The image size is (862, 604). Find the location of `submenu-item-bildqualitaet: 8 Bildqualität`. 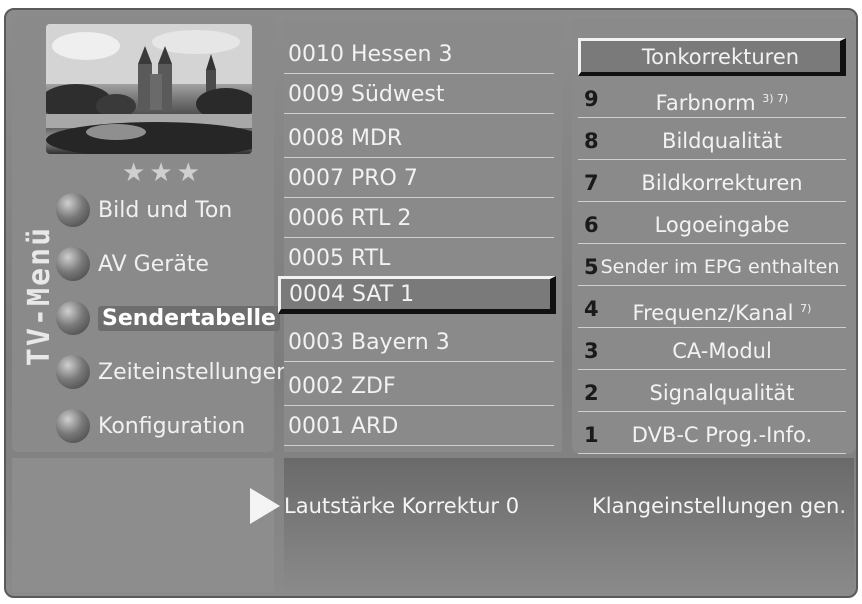

submenu-item-bildqualitaet: 8 Bildqualität is located at coordinates (712, 141).